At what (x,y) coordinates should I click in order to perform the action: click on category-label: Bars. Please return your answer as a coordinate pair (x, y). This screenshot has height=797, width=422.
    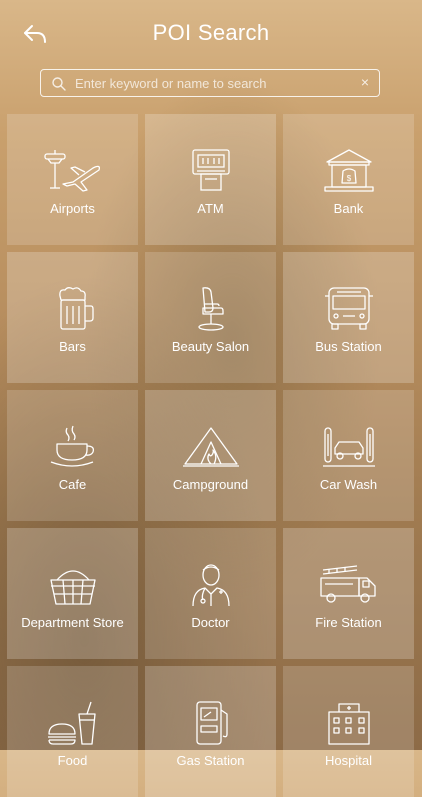
    Looking at the image, I should click on (72, 346).